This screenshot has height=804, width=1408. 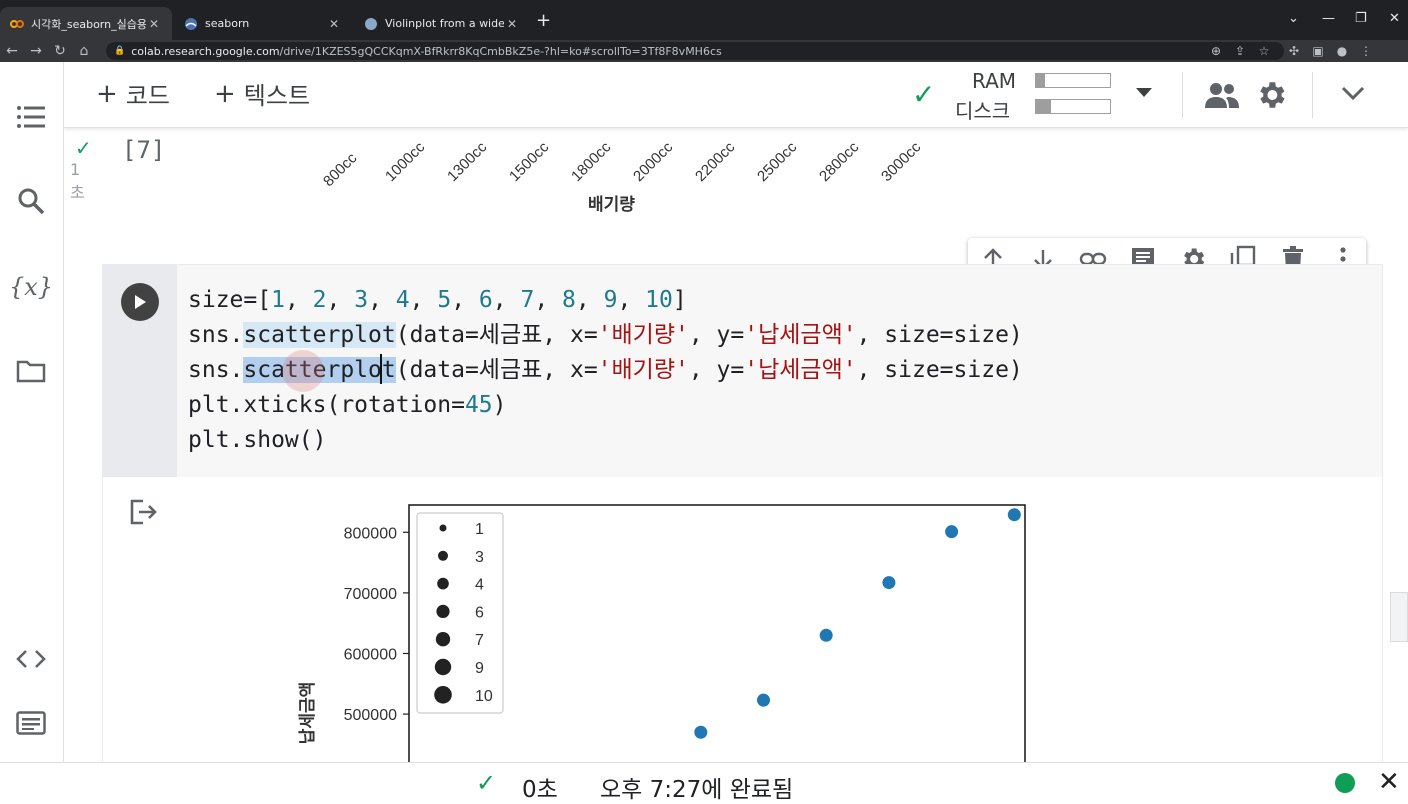 I want to click on previous-chart-x-label: 배기량, so click(x=611, y=205).